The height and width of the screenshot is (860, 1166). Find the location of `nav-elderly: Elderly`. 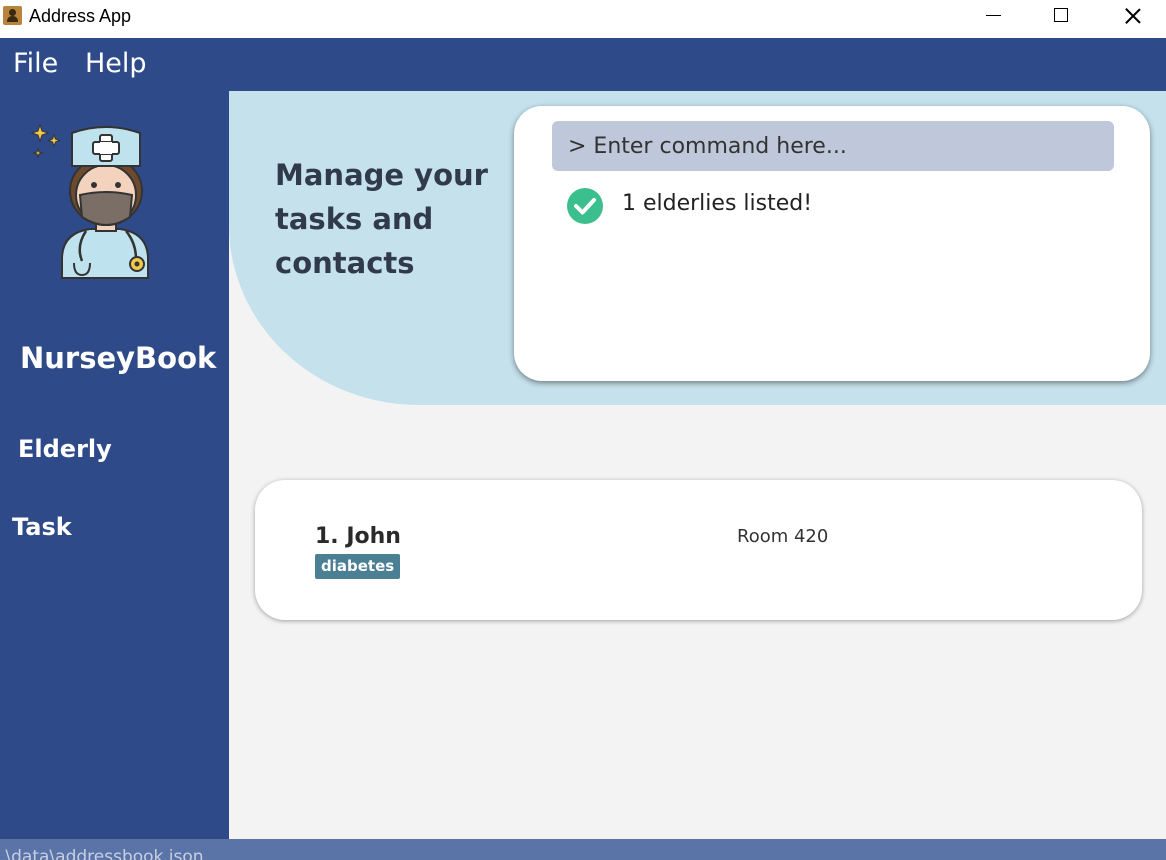

nav-elderly: Elderly is located at coordinates (65, 449).